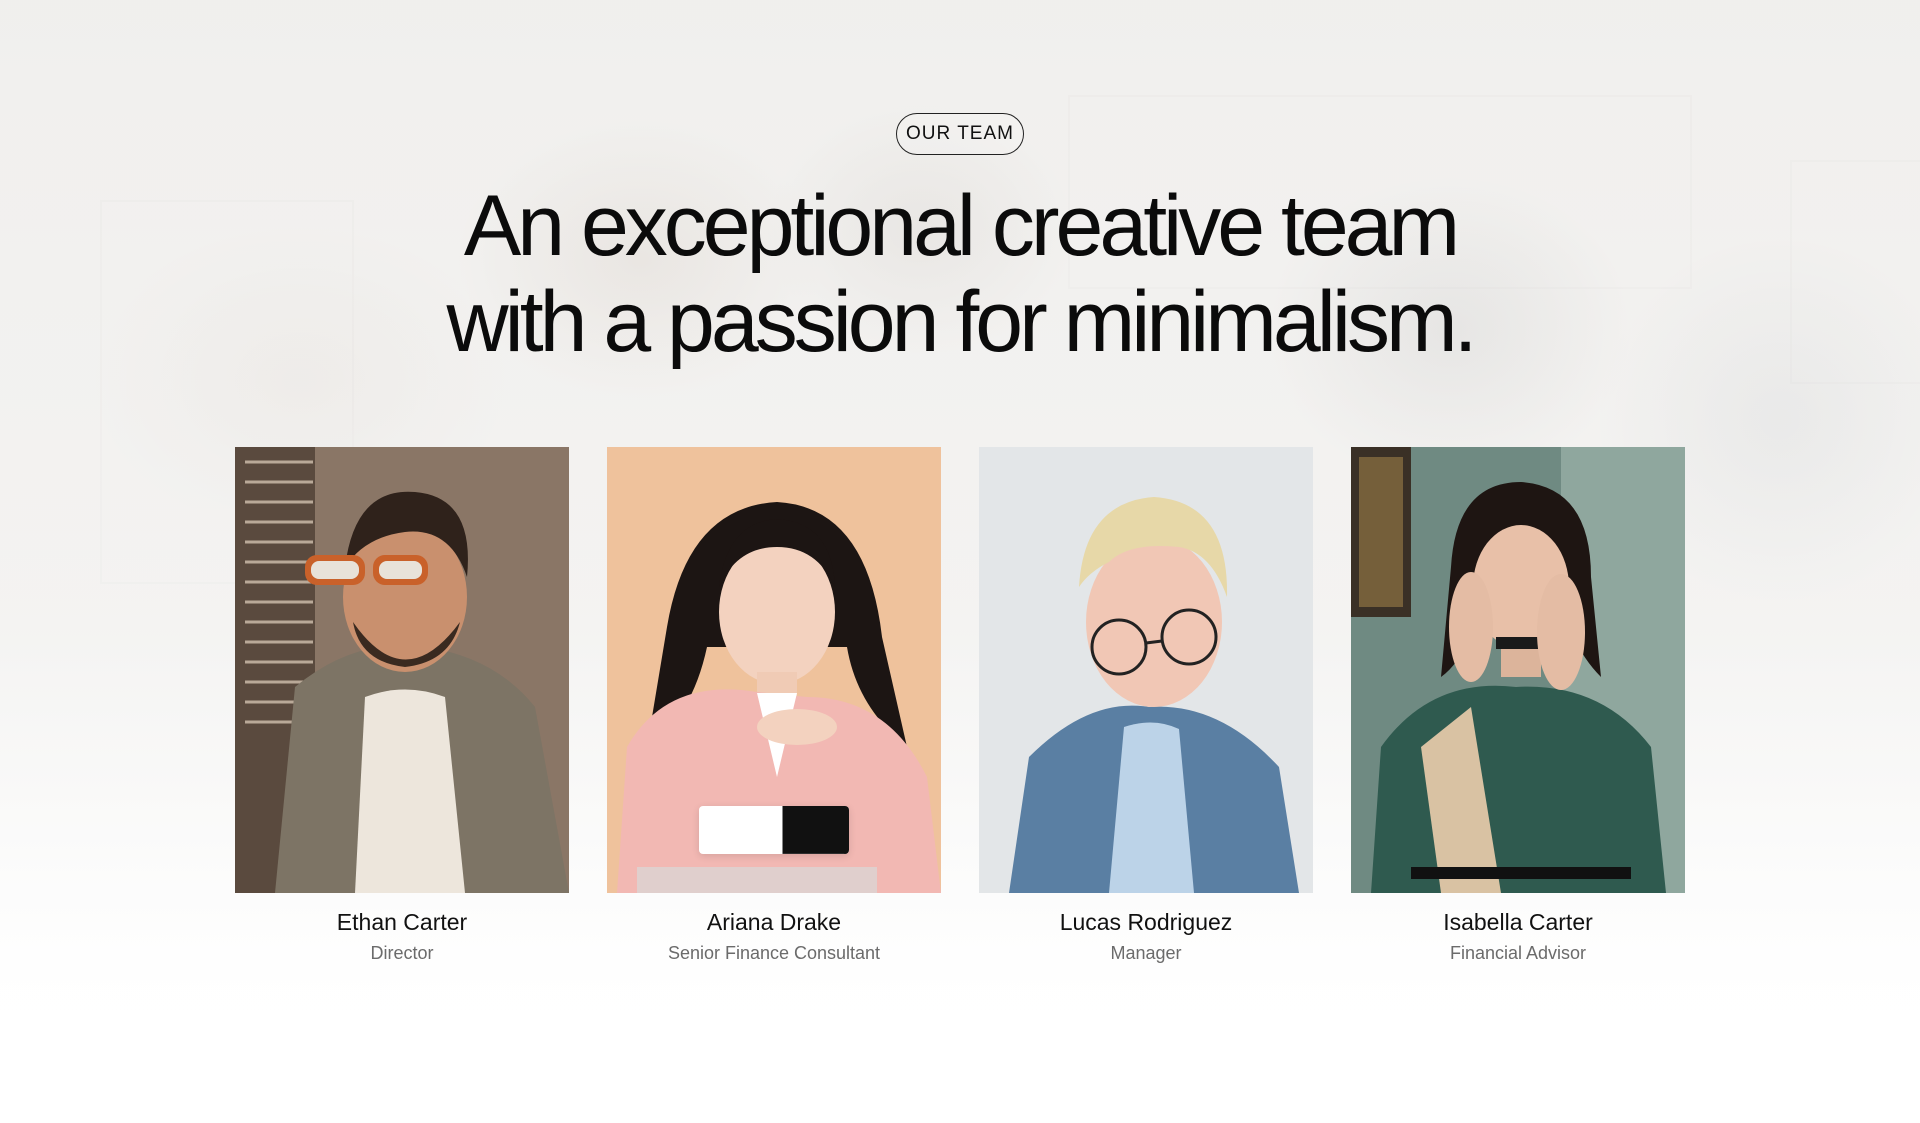 Image resolution: width=1920 pixels, height=1123 pixels. Describe the element at coordinates (1518, 953) in the screenshot. I see `team-member-role: Financial Advisor` at that location.